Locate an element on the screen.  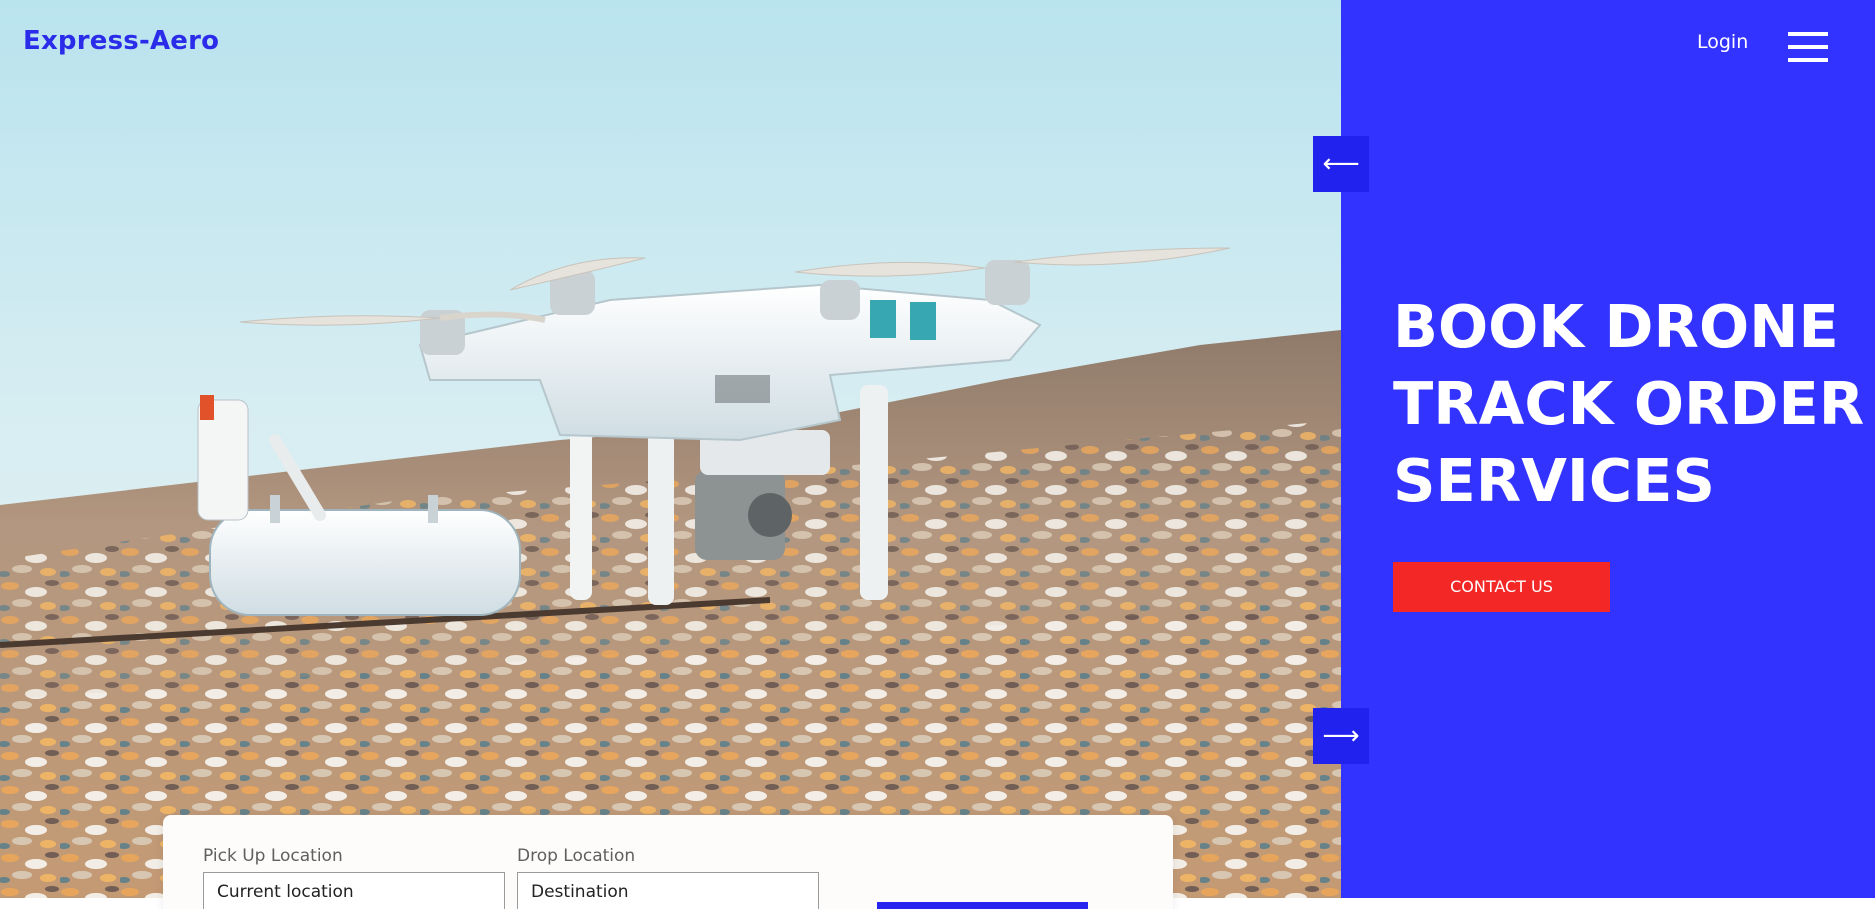
slider-next-button: ⟶ is located at coordinates (1341, 736).